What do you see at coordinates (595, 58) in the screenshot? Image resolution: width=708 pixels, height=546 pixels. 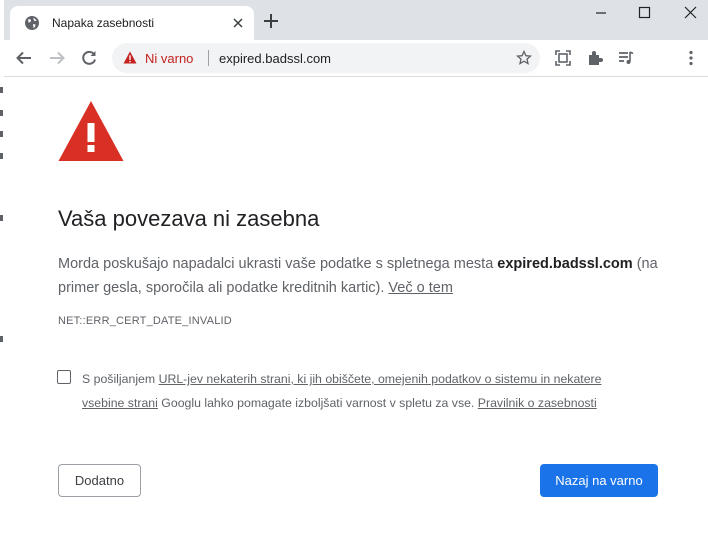 I see `extensions-icon` at bounding box center [595, 58].